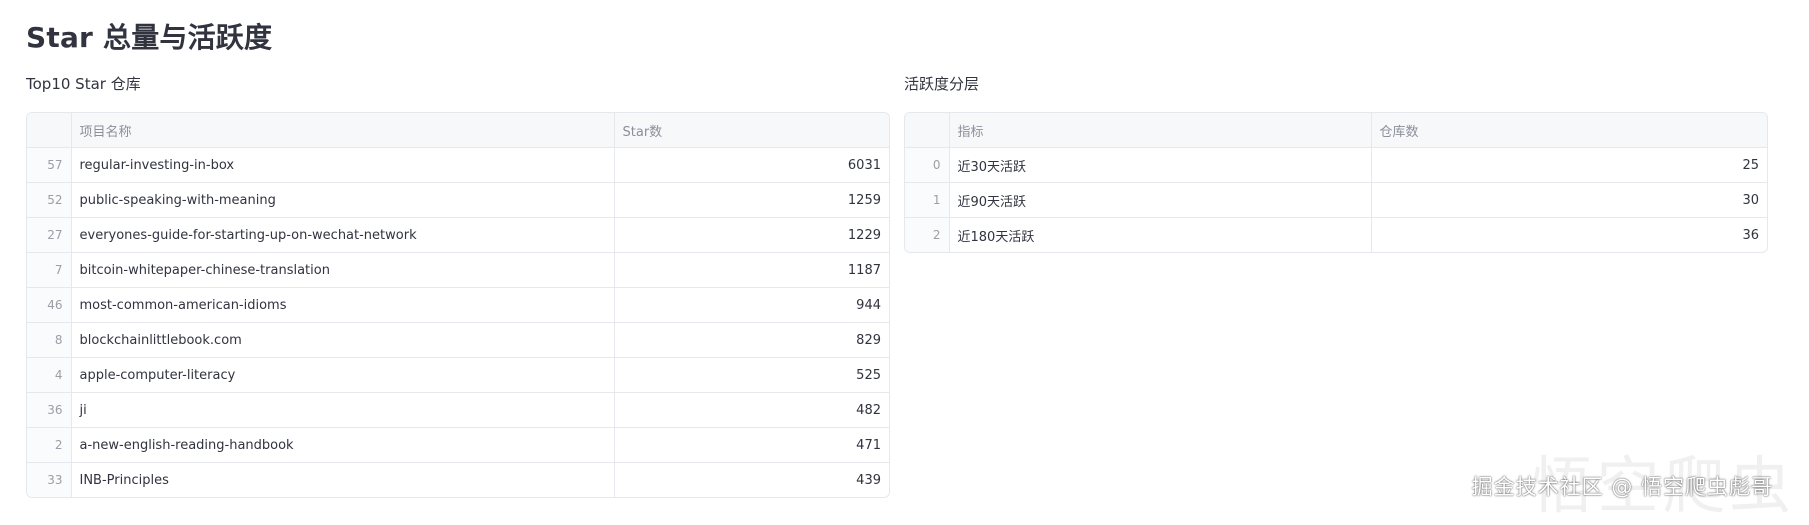 This screenshot has width=1809, height=525. I want to click on row-index: 4, so click(49, 375).